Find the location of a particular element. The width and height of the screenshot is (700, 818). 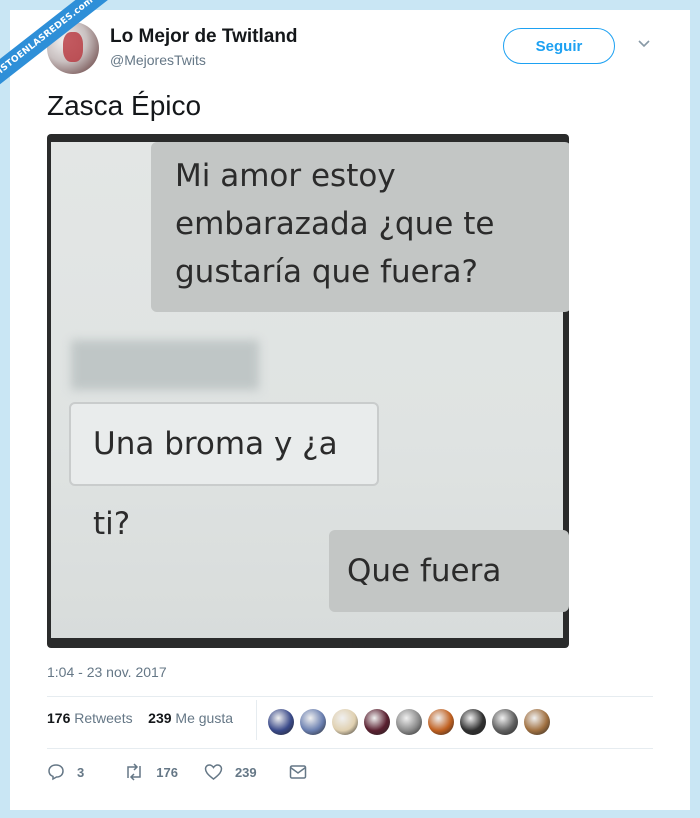

tweet-timestamp: 1:04 - 23 nov. 2017 is located at coordinates (107, 672).